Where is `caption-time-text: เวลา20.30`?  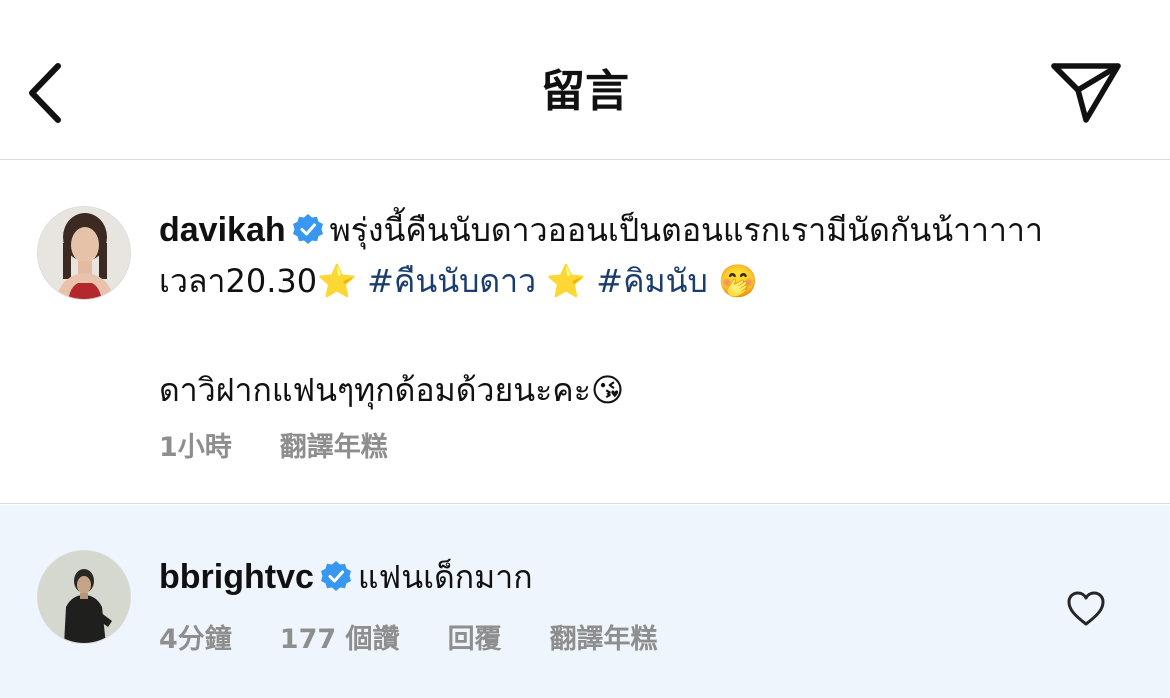
caption-time-text: เวลา20.30 is located at coordinates (238, 281).